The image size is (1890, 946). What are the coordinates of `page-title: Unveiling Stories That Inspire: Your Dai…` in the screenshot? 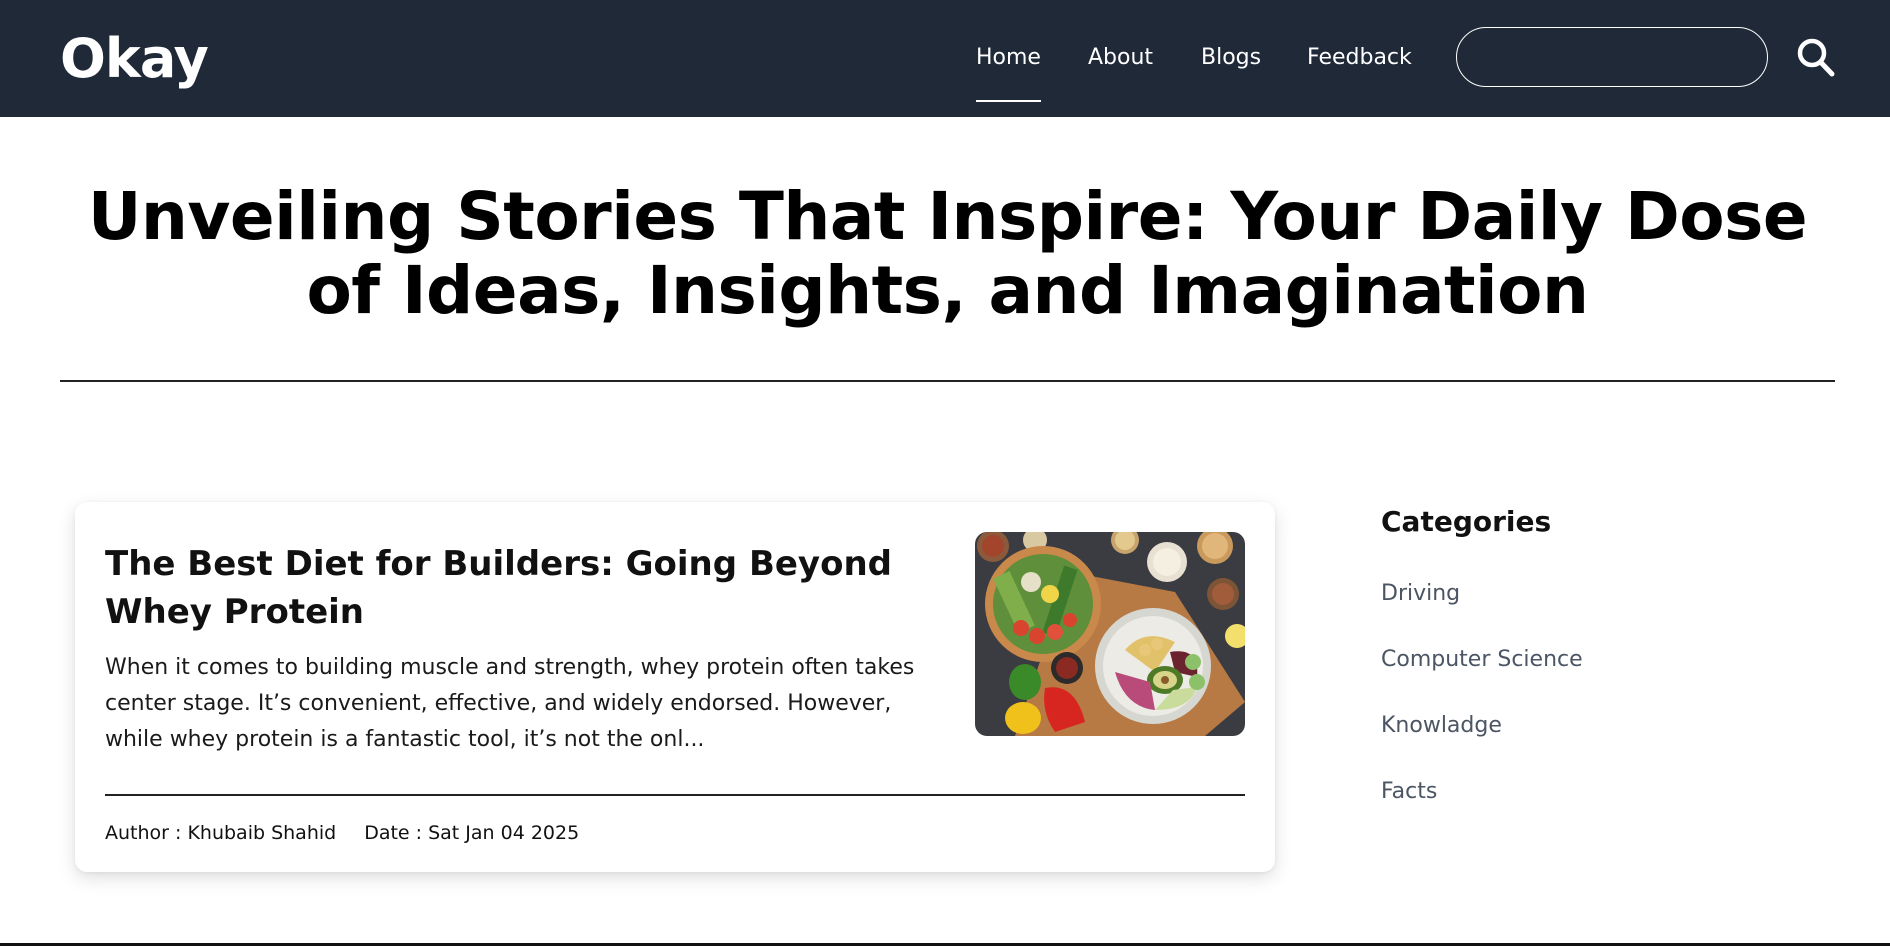 It's located at (947, 253).